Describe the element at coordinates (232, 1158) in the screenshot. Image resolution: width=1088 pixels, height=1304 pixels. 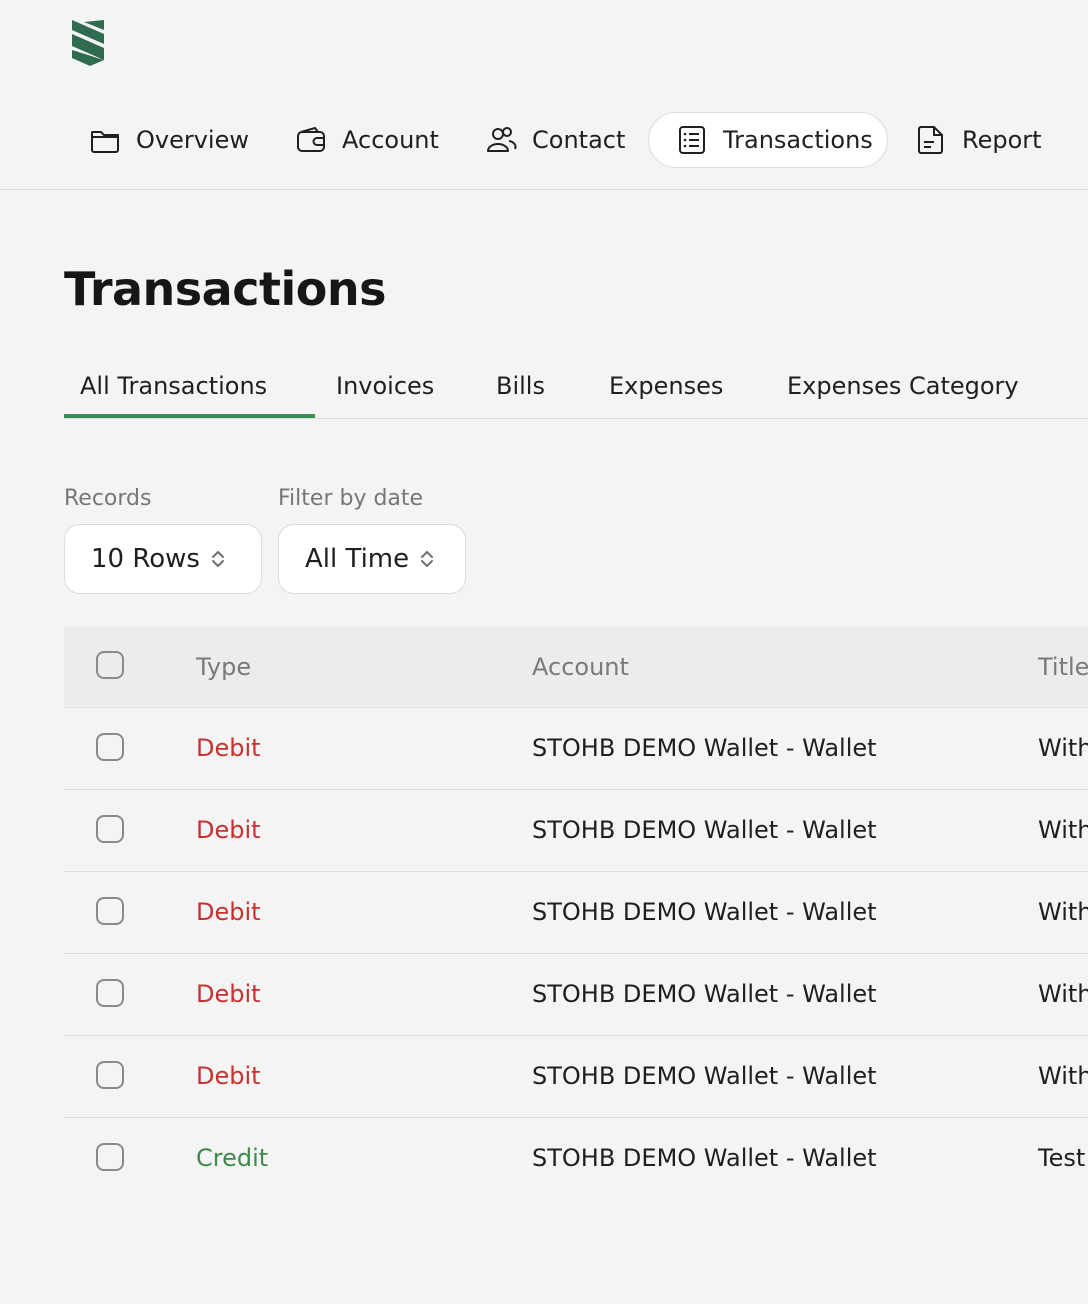
I see `cell-type: Credit` at that location.